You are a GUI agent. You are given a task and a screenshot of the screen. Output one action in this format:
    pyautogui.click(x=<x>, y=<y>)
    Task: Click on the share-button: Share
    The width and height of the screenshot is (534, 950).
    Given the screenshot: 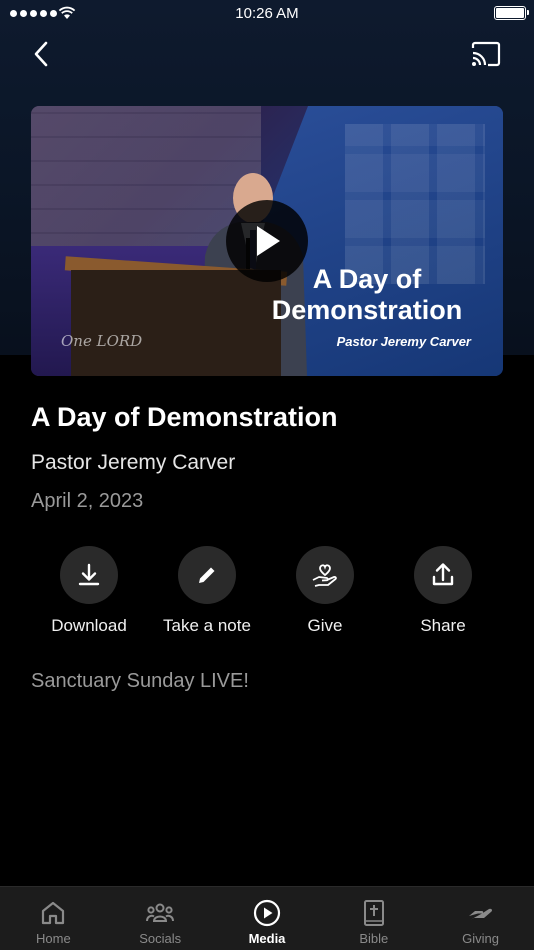 What is the action you would take?
    pyautogui.click(x=443, y=591)
    